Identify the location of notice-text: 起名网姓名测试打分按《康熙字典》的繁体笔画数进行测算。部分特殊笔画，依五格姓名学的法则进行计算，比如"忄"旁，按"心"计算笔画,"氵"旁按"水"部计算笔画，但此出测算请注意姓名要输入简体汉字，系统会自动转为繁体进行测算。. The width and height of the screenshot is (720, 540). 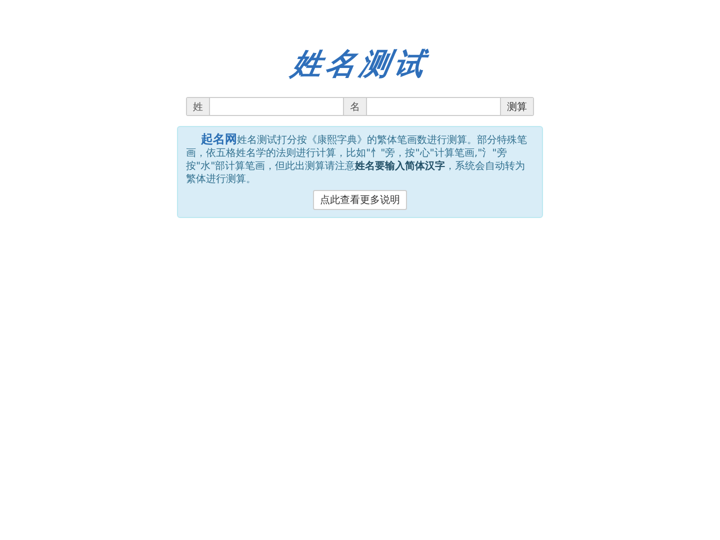
(357, 159).